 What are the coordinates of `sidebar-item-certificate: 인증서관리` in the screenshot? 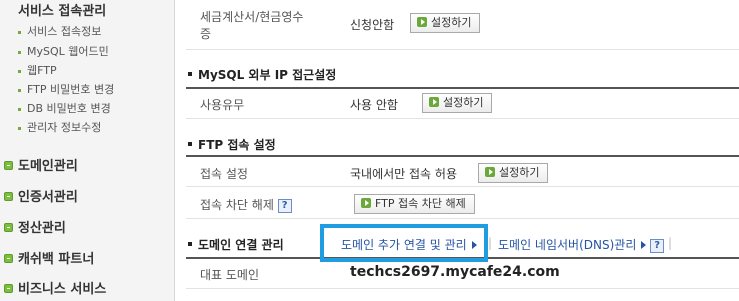 It's located at (41, 195).